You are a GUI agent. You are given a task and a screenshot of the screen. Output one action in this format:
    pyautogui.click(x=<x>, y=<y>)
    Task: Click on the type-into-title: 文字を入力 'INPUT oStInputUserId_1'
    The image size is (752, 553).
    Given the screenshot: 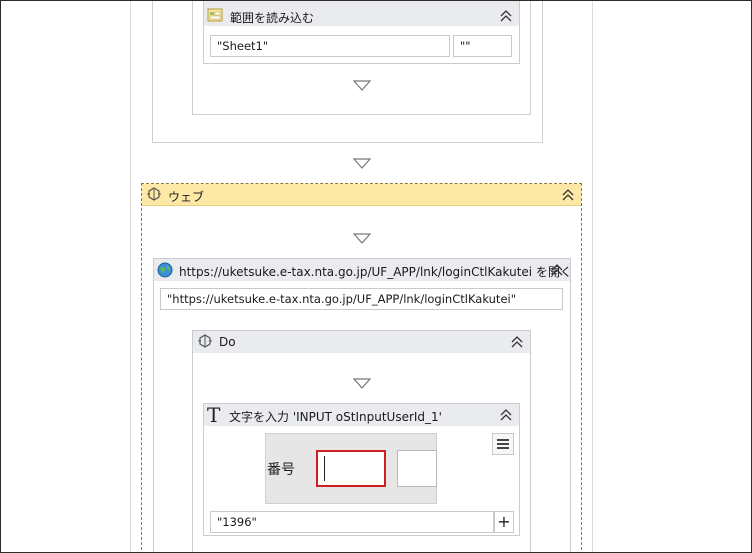 What is the action you would take?
    pyautogui.click(x=335, y=417)
    